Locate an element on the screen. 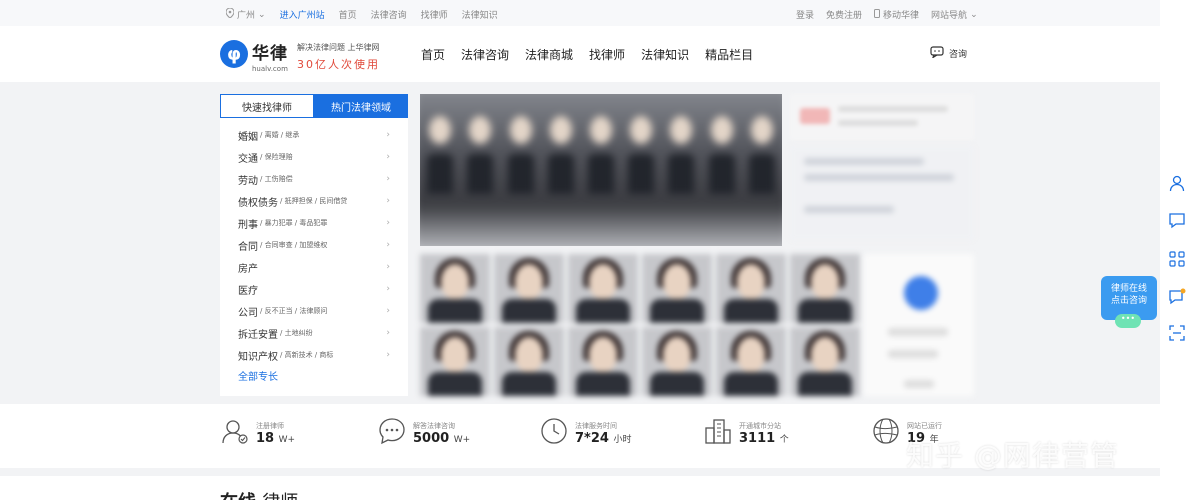  stat-label: 开通城市分站 is located at coordinates (760, 425).